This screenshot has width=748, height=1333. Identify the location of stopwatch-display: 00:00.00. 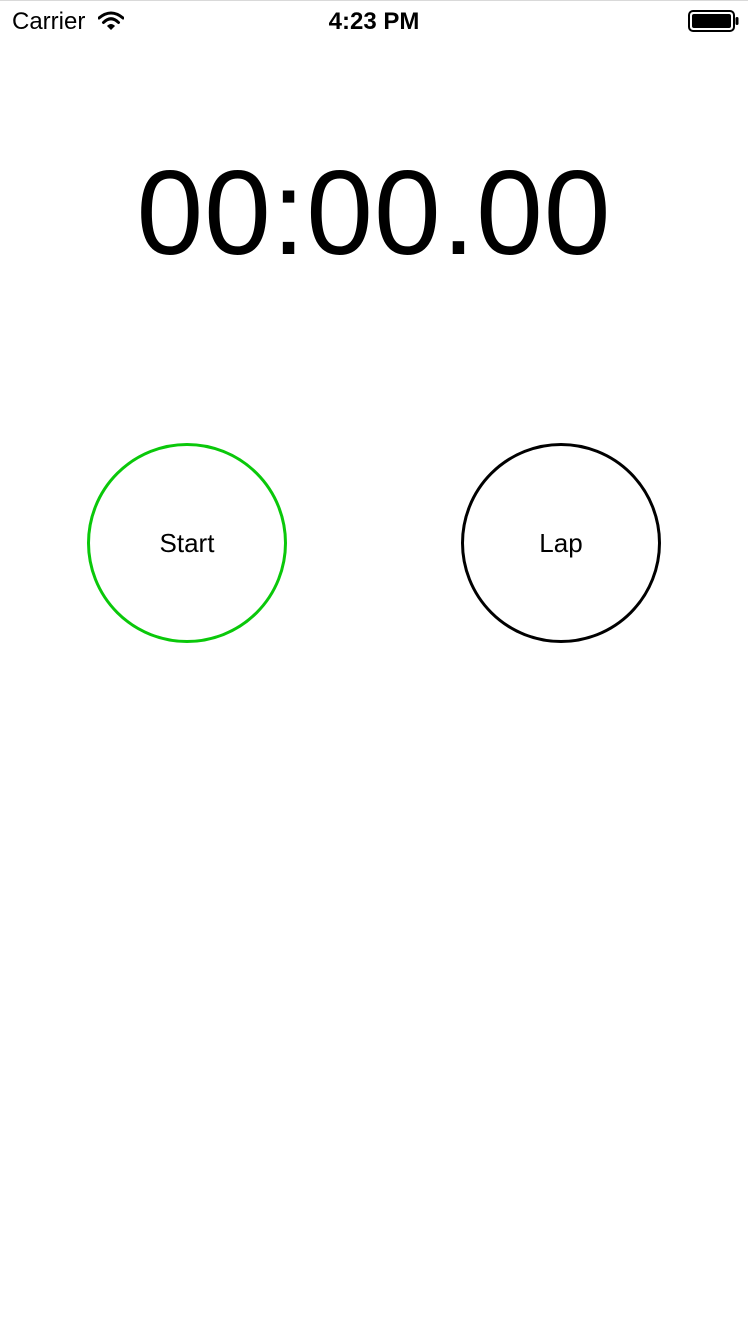
(374, 213).